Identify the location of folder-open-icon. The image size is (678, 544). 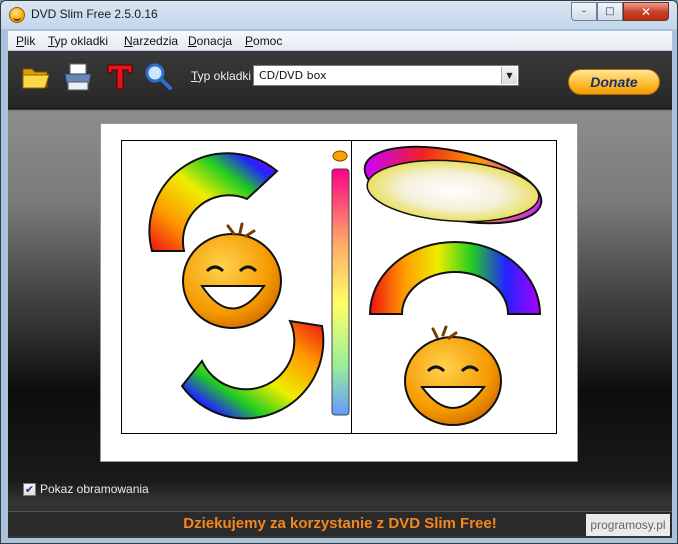
(36, 78).